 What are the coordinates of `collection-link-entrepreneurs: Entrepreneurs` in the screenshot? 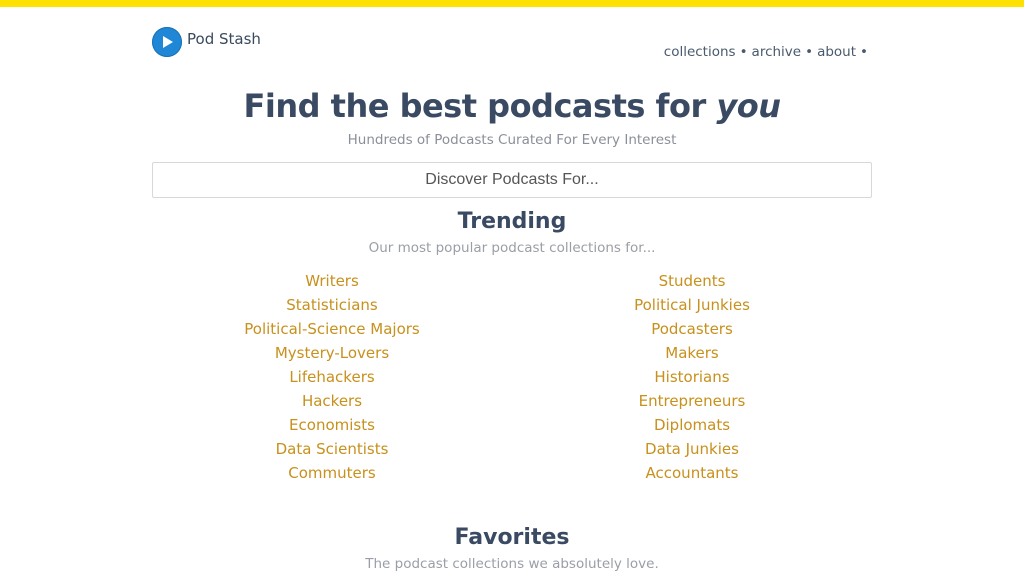 It's located at (692, 401).